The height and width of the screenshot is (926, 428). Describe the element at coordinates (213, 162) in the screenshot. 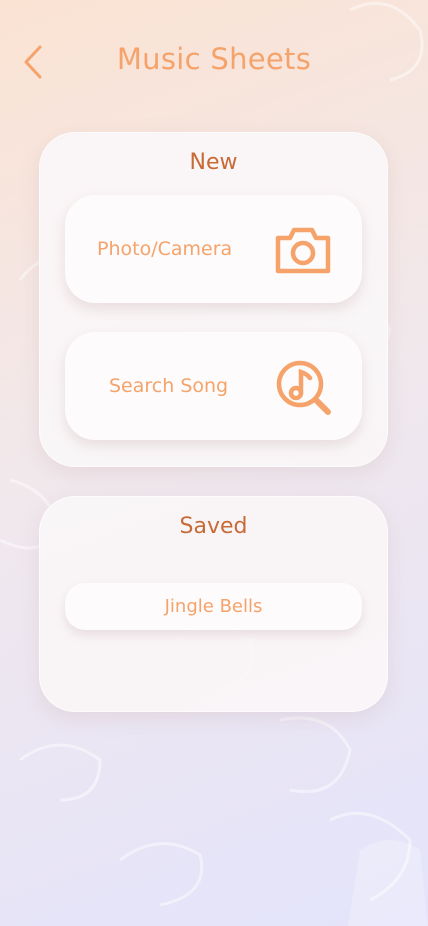

I see `new-section-title: New` at that location.